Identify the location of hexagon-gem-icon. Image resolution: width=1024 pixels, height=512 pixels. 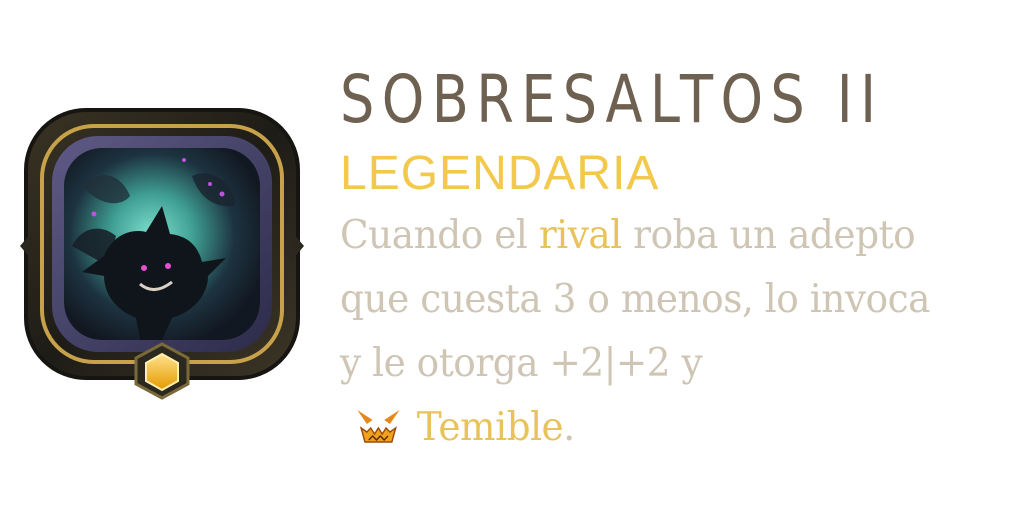
(162, 371).